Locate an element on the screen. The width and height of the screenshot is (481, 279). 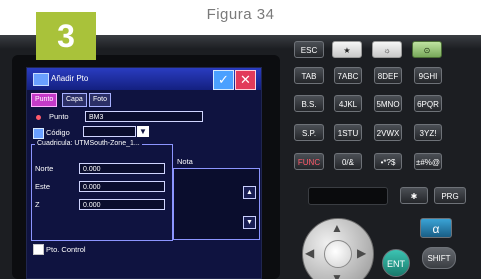
key-func: FUNC is located at coordinates (309, 161).